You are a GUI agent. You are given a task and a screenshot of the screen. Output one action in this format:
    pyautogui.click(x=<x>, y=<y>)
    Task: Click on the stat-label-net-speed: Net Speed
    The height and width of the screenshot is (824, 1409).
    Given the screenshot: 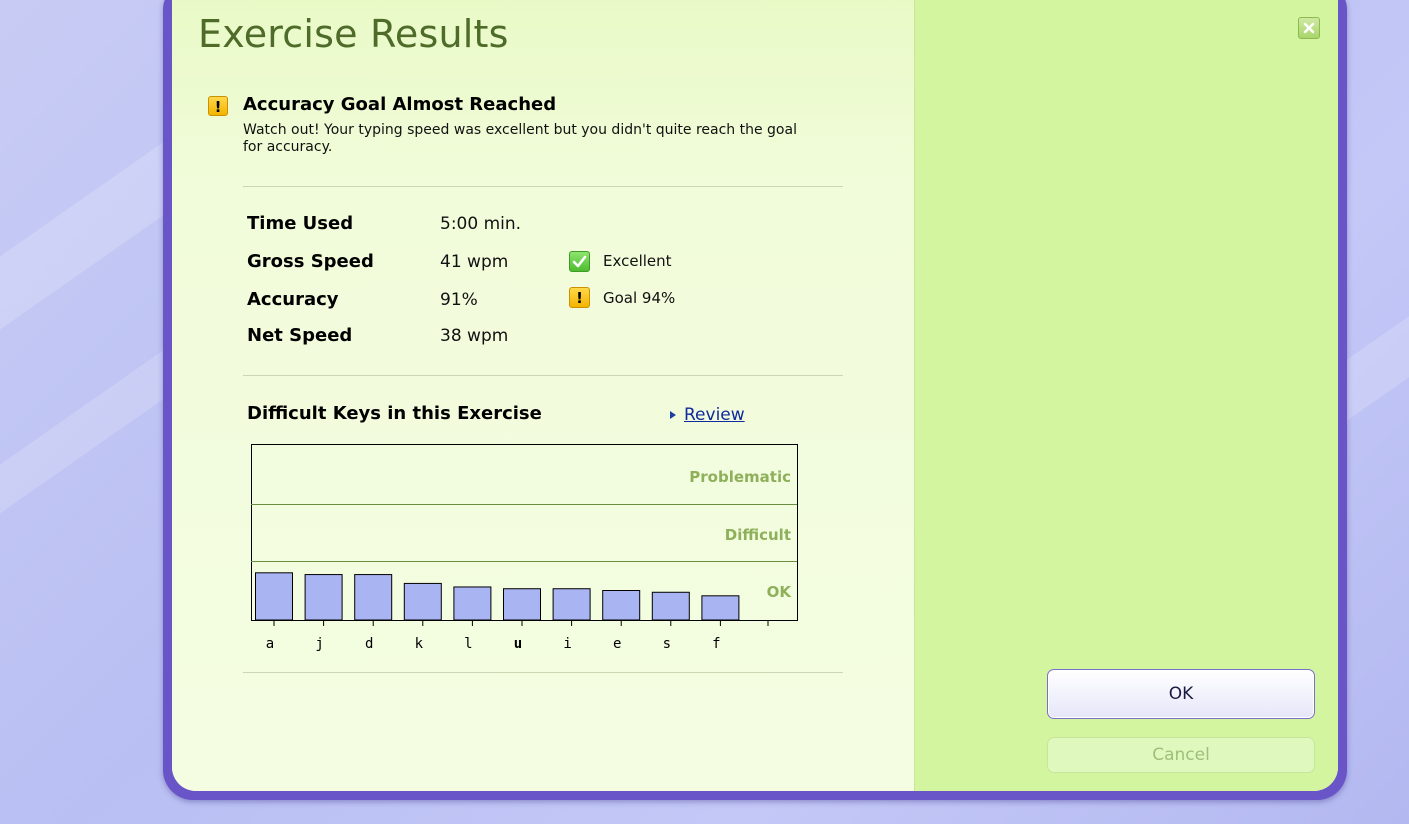 What is the action you would take?
    pyautogui.click(x=300, y=335)
    